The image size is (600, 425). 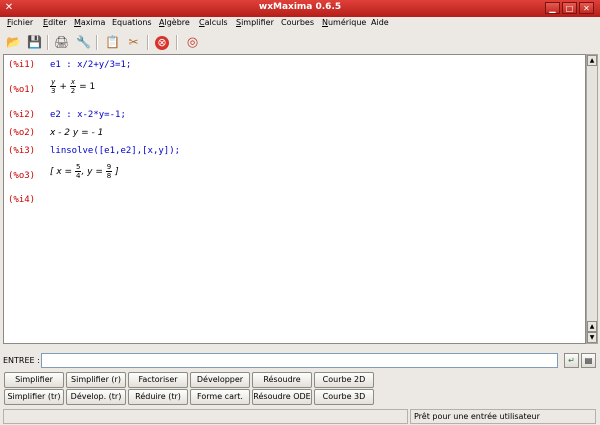 What do you see at coordinates (205, 416) in the screenshot?
I see `status-pane-left` at bounding box center [205, 416].